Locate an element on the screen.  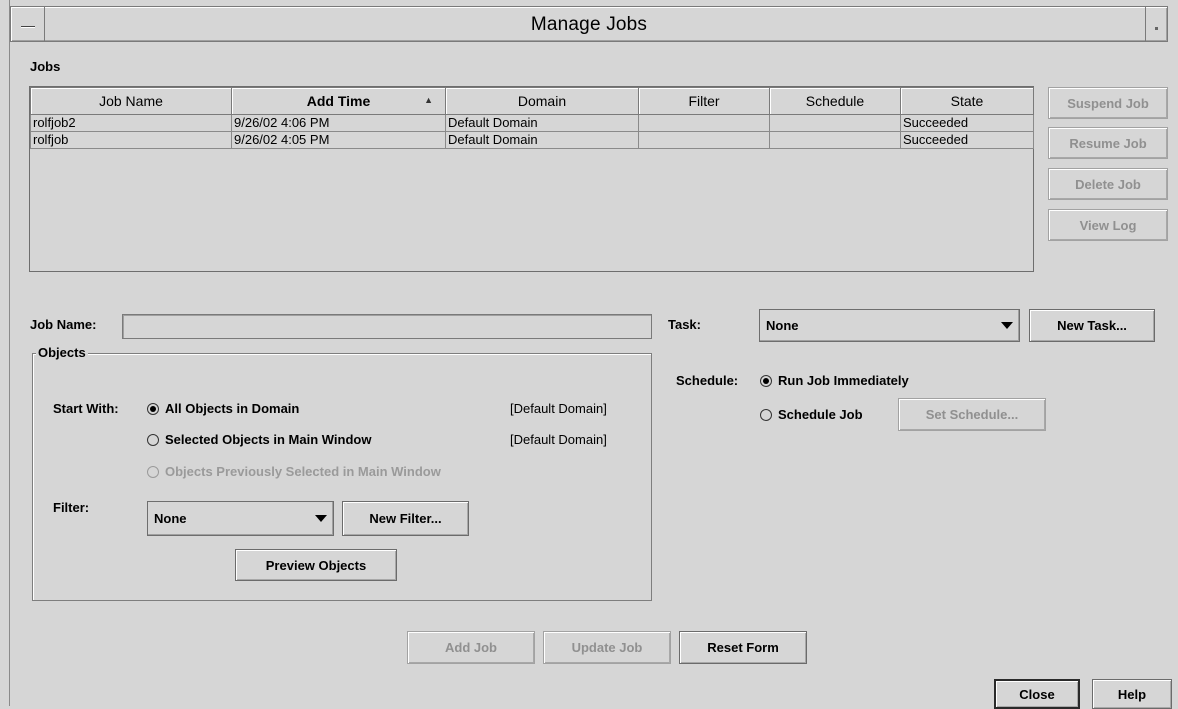
radio-run-immediately: Run Job Immediately is located at coordinates (834, 380).